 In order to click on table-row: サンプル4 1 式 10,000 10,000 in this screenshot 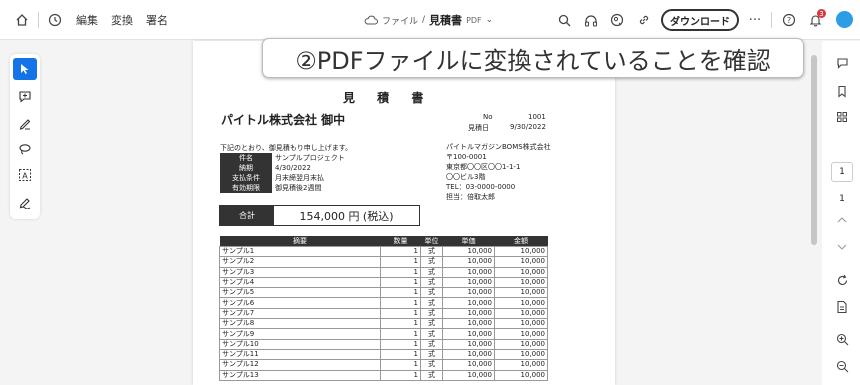, I will do `click(383, 282)`.